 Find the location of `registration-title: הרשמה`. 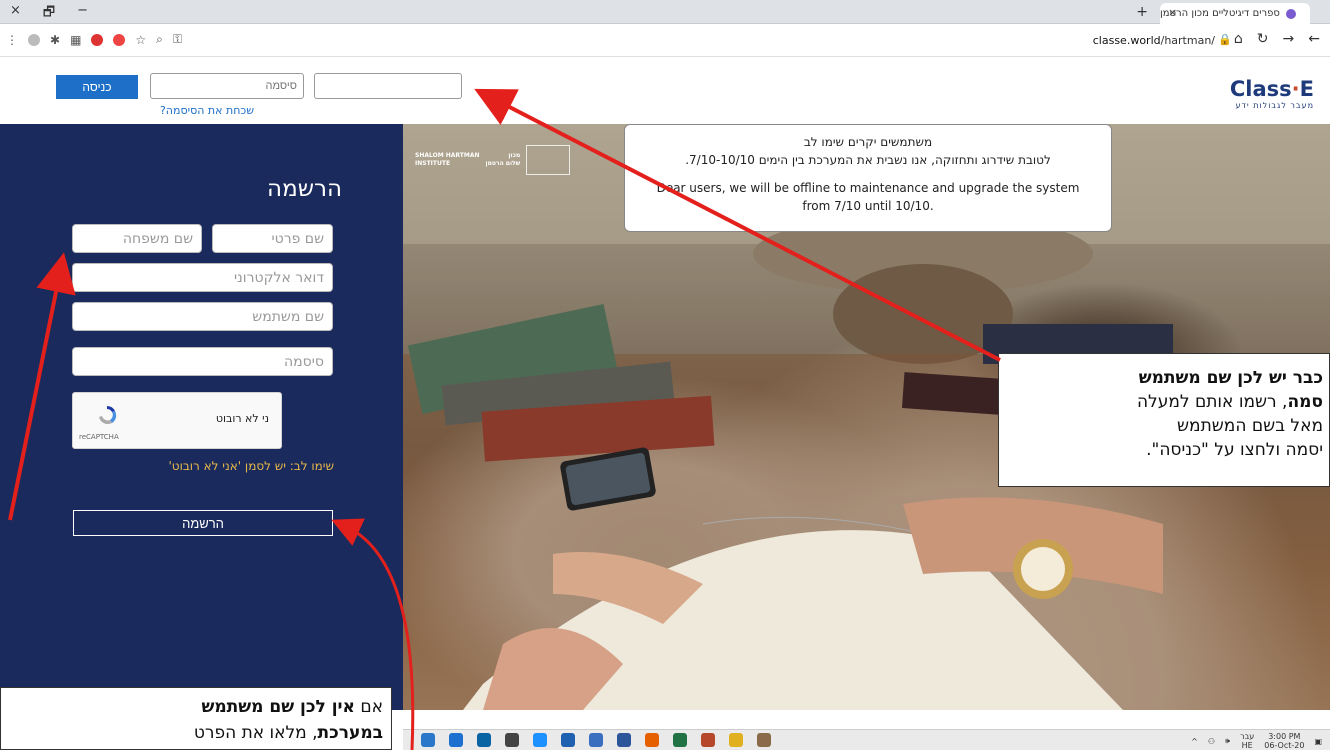

registration-title: הרשמה is located at coordinates (304, 189).